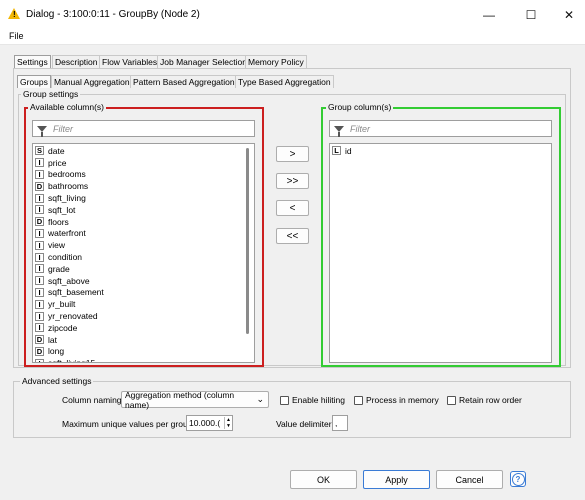  Describe the element at coordinates (143, 198) in the screenshot. I see `available-list-item: Isqft_living` at that location.